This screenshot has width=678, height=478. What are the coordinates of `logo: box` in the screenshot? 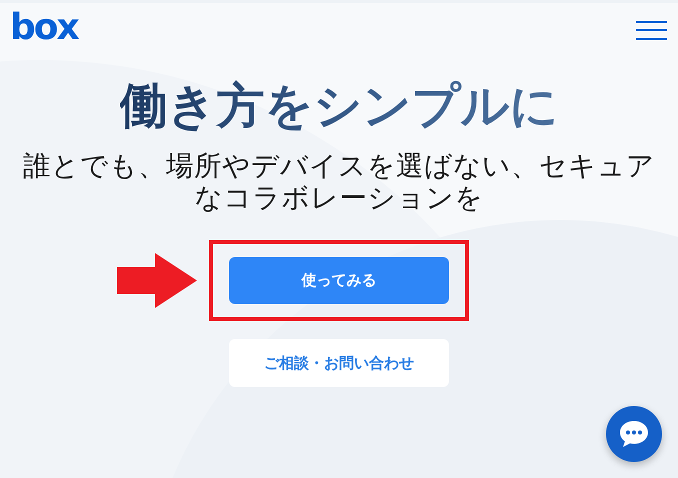 It's located at (44, 28).